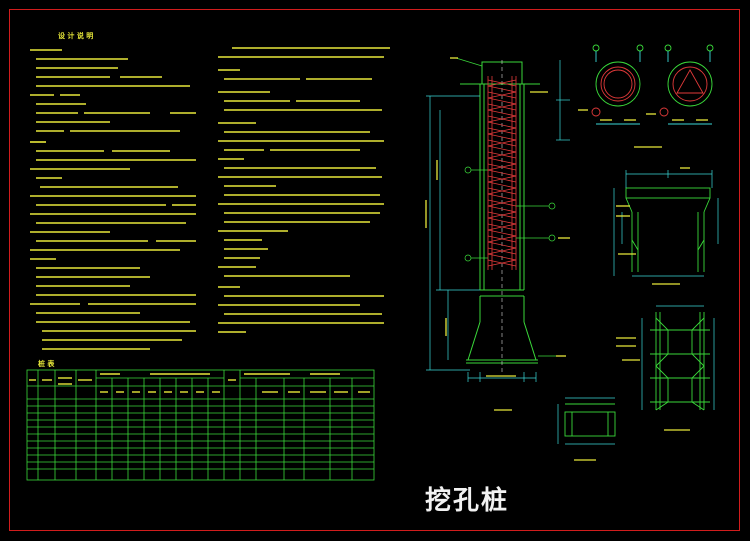  I want to click on drawing-title: 挖孔桩, so click(467, 501).